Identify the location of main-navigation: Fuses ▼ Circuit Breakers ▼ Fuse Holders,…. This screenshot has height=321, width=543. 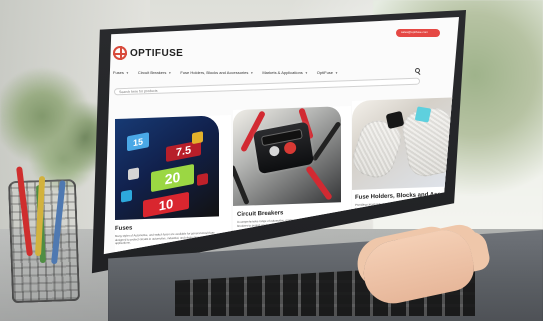
(225, 72).